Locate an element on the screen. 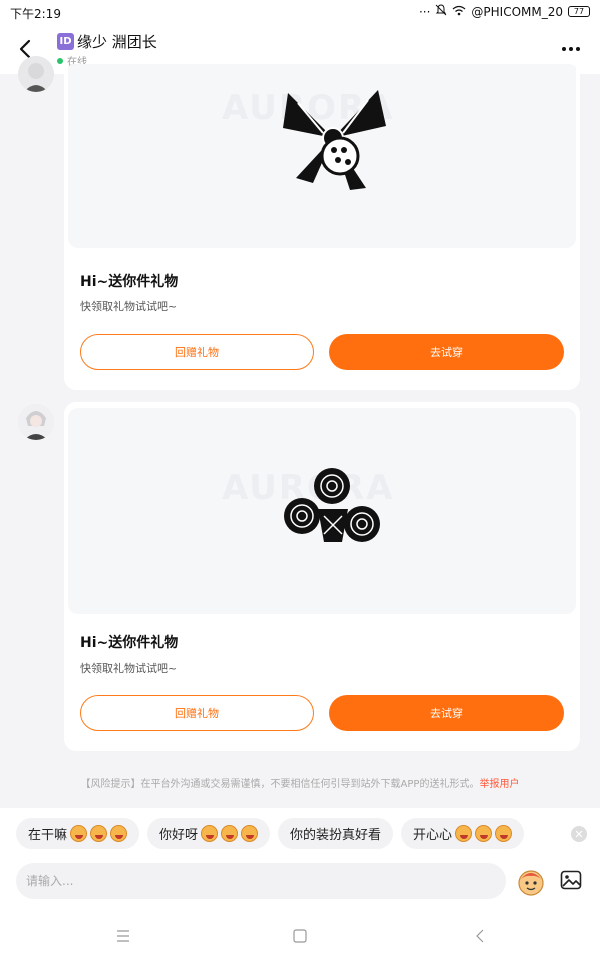 This screenshot has width=600, height=960. close-quick-replies-icon: ✕ is located at coordinates (579, 834).